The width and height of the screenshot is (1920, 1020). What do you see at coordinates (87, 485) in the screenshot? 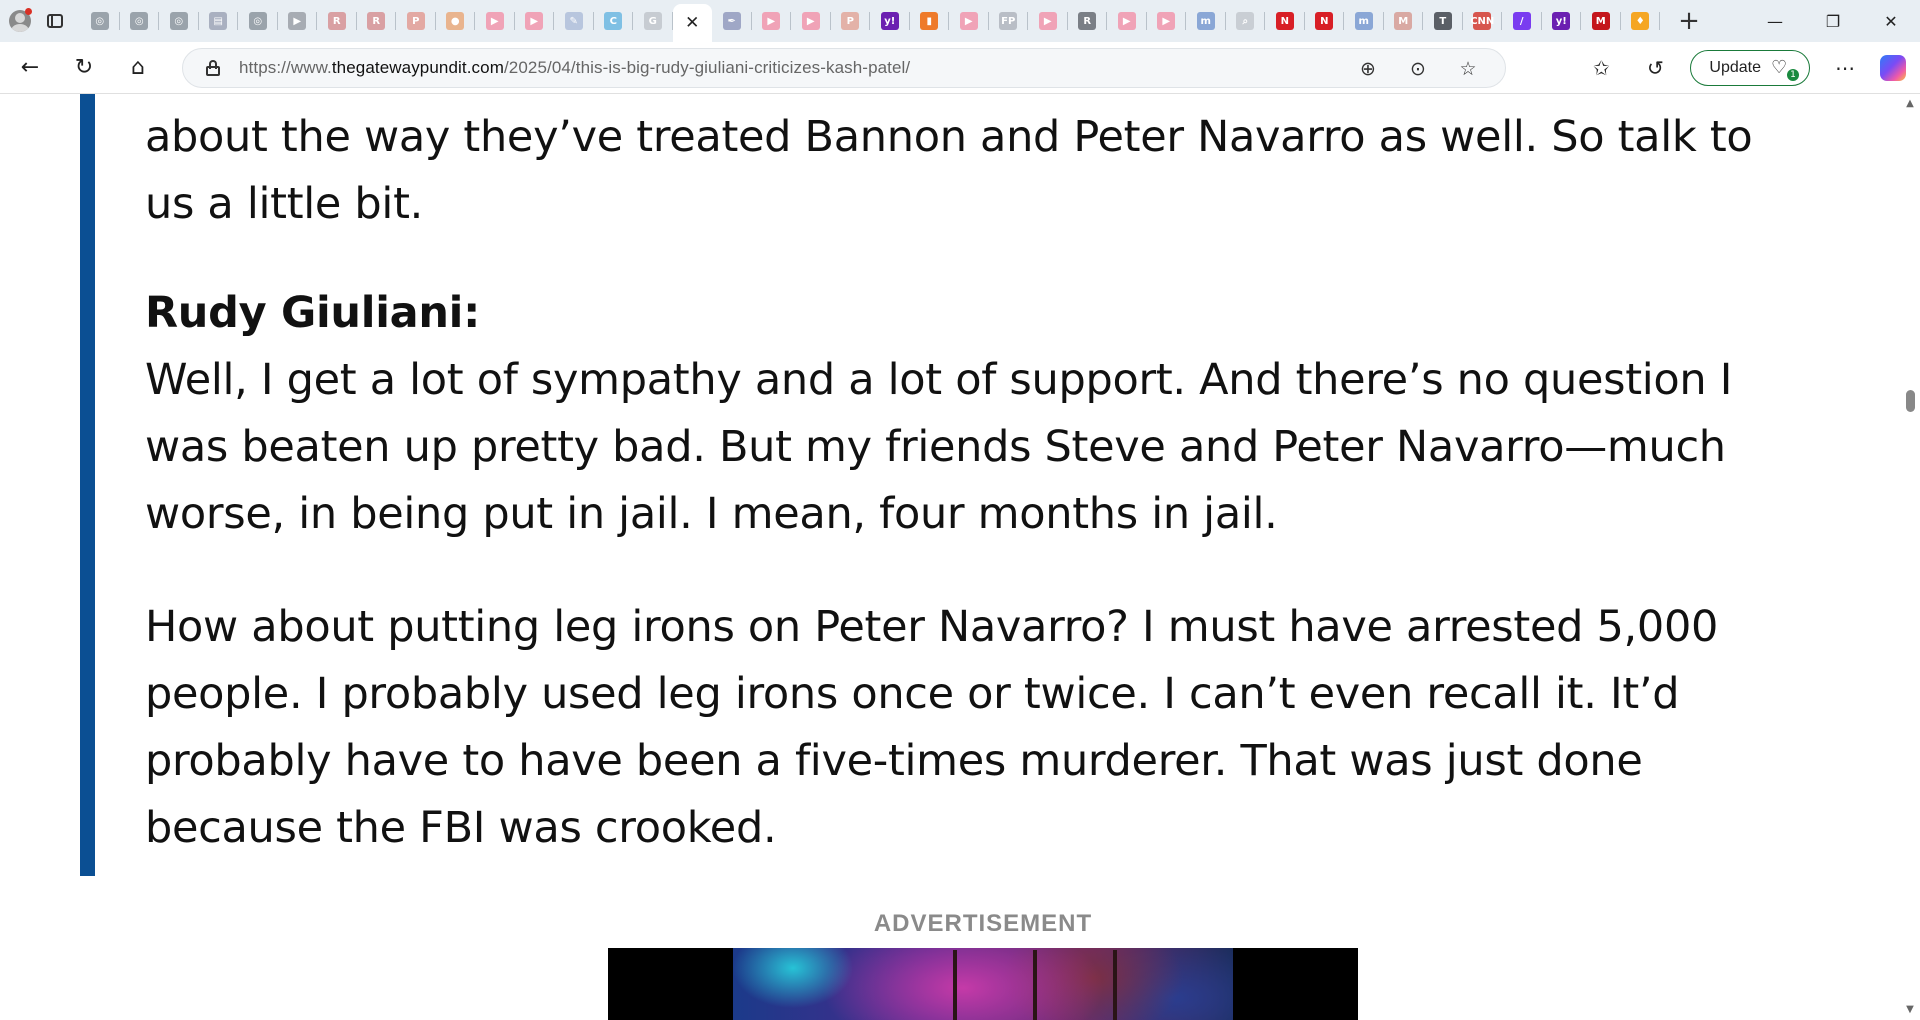
I see `blockquote-bar` at bounding box center [87, 485].